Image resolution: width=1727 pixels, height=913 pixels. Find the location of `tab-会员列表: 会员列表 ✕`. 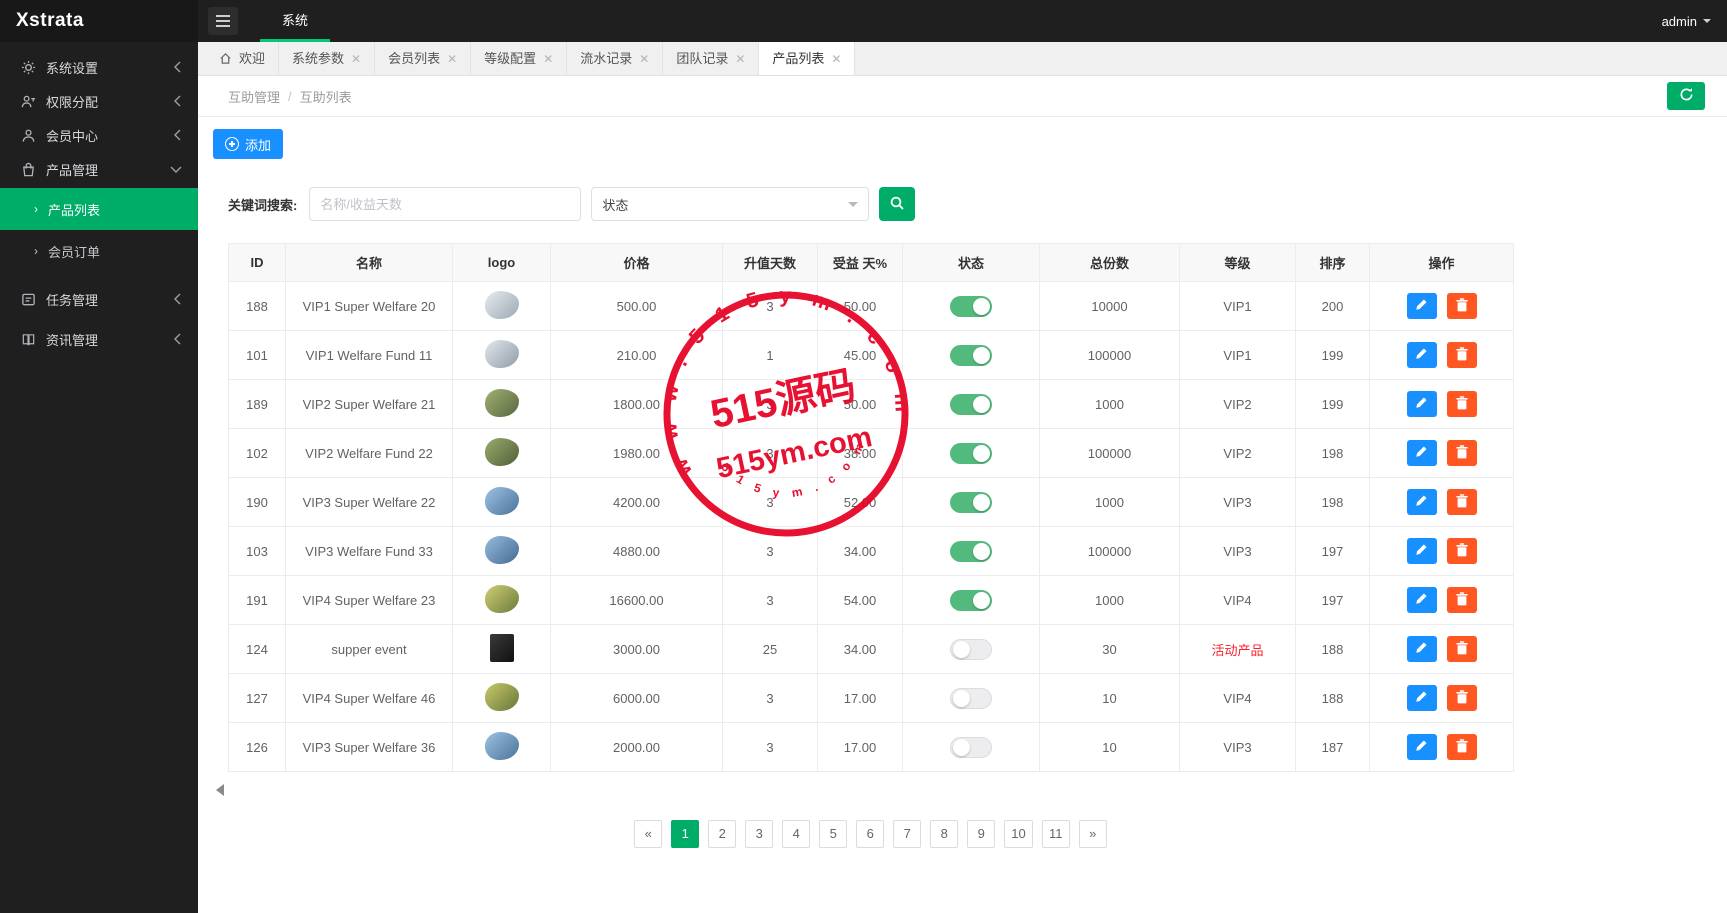

tab-会员列表: 会员列表 ✕ is located at coordinates (423, 58).